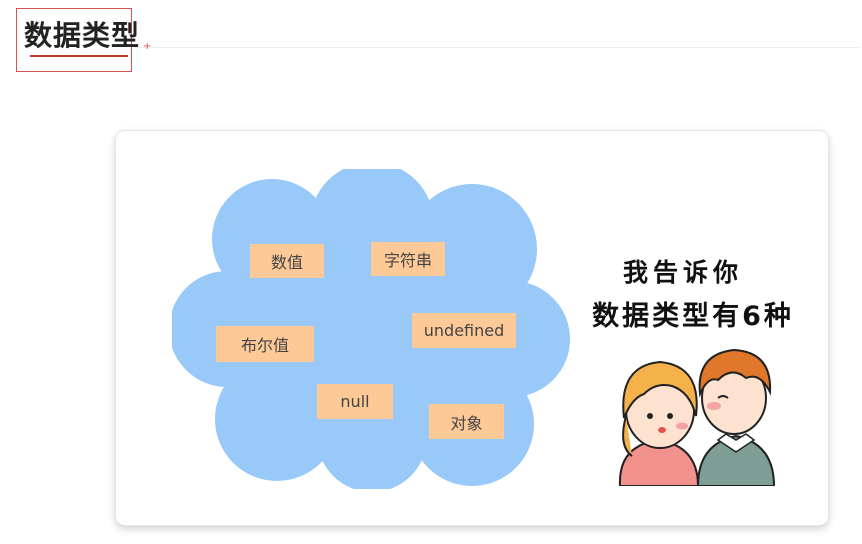 The height and width of the screenshot is (544, 862). What do you see at coordinates (497, 47) in the screenshot?
I see `title-rule` at bounding box center [497, 47].